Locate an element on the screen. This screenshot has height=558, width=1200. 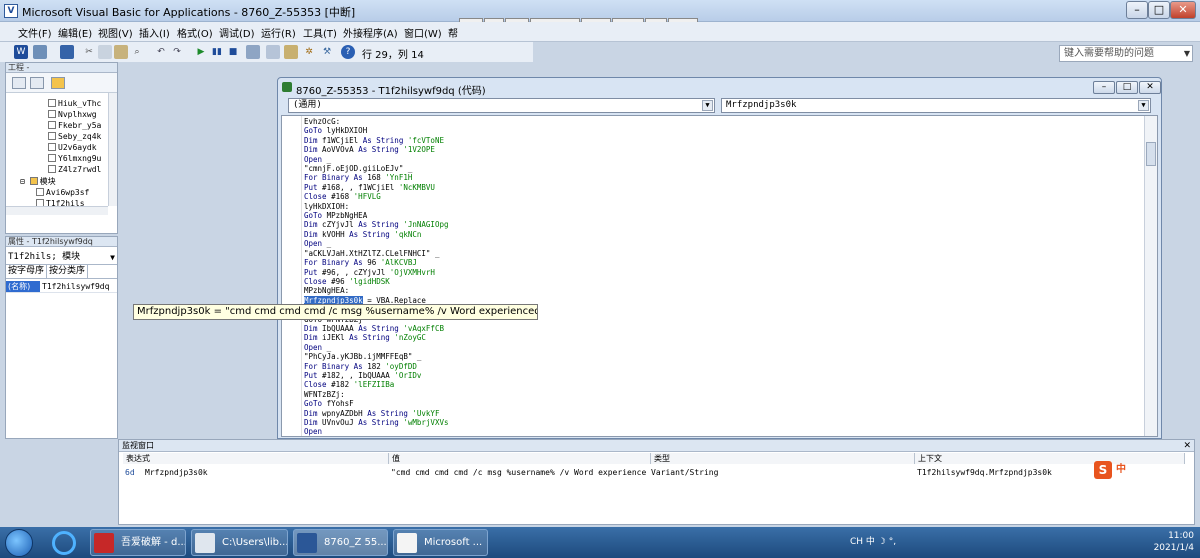
watch-expression: Mrfzpndjp3s0k is located at coordinates (265, 472).